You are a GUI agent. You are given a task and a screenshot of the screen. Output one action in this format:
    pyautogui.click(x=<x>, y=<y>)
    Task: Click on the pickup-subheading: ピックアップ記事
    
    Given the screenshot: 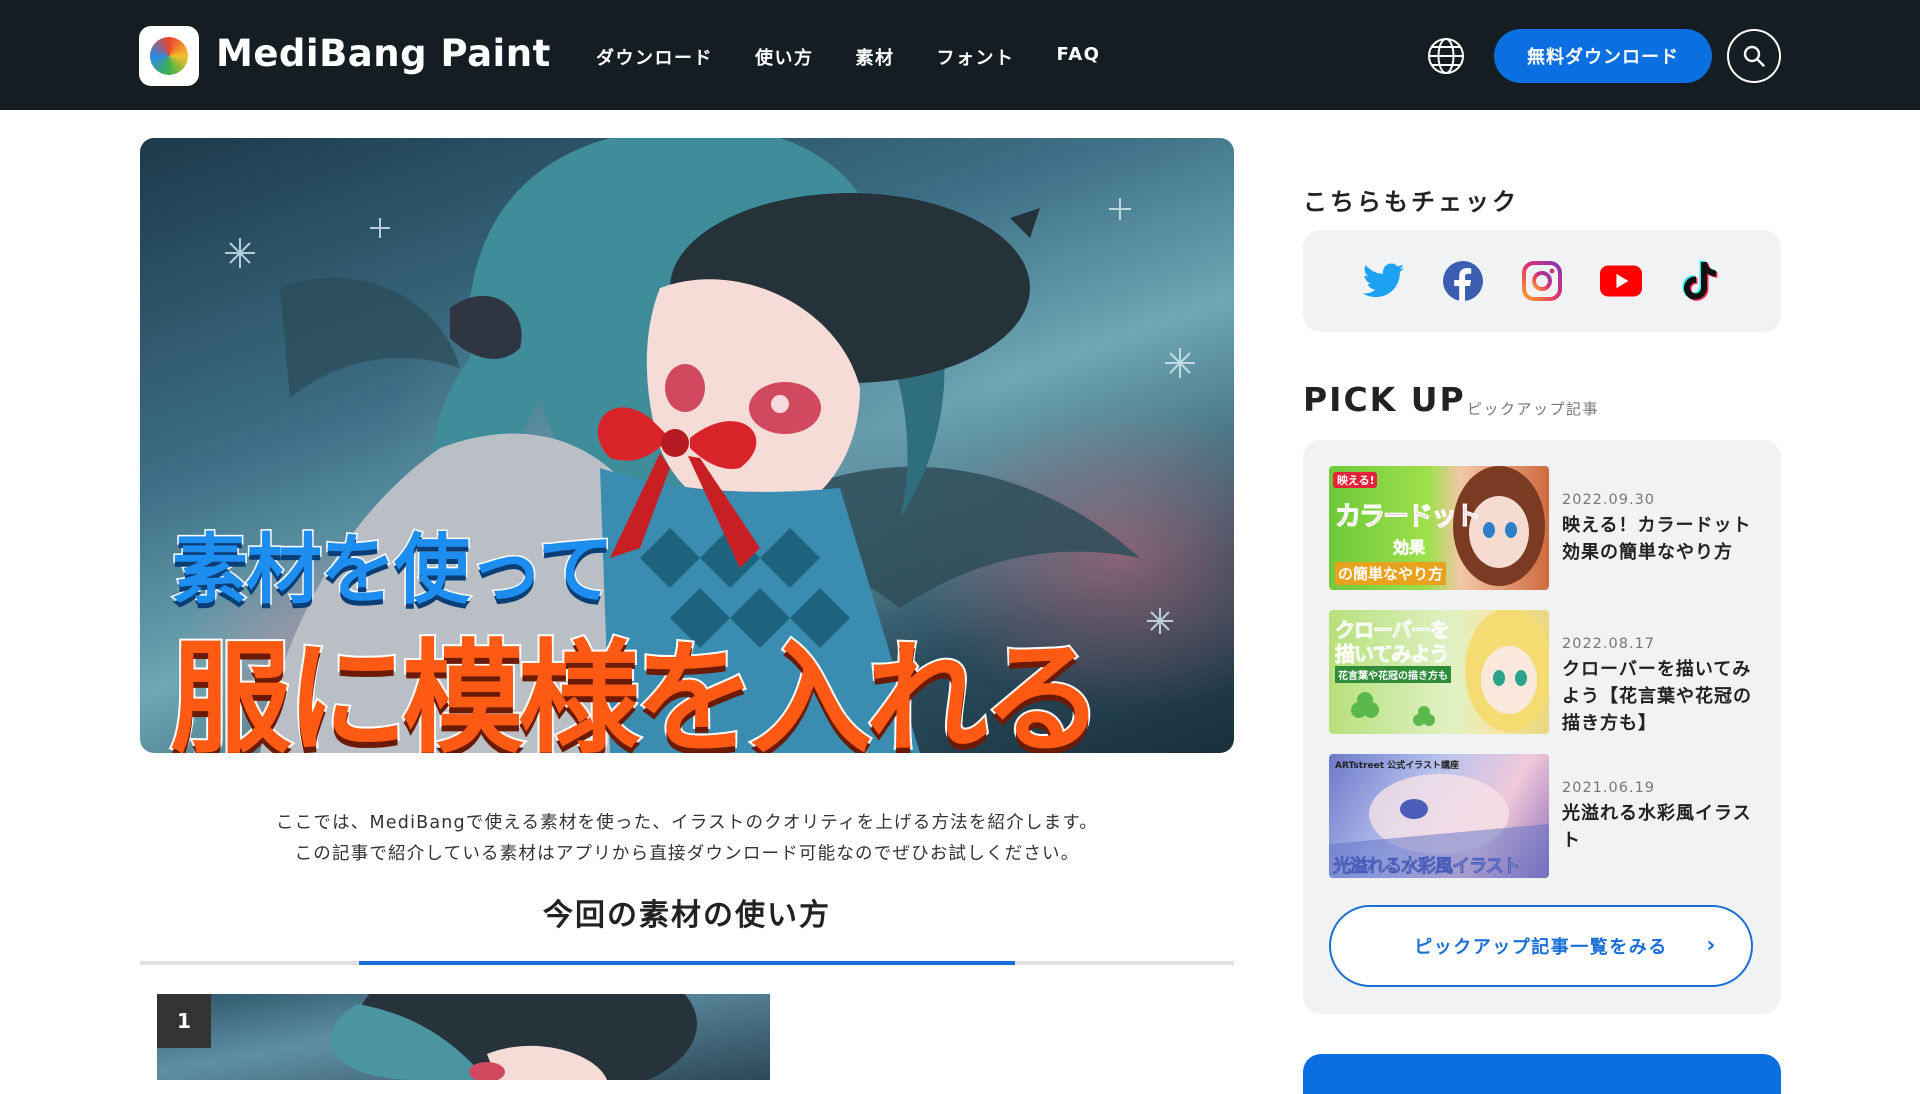 What is the action you would take?
    pyautogui.click(x=1533, y=409)
    